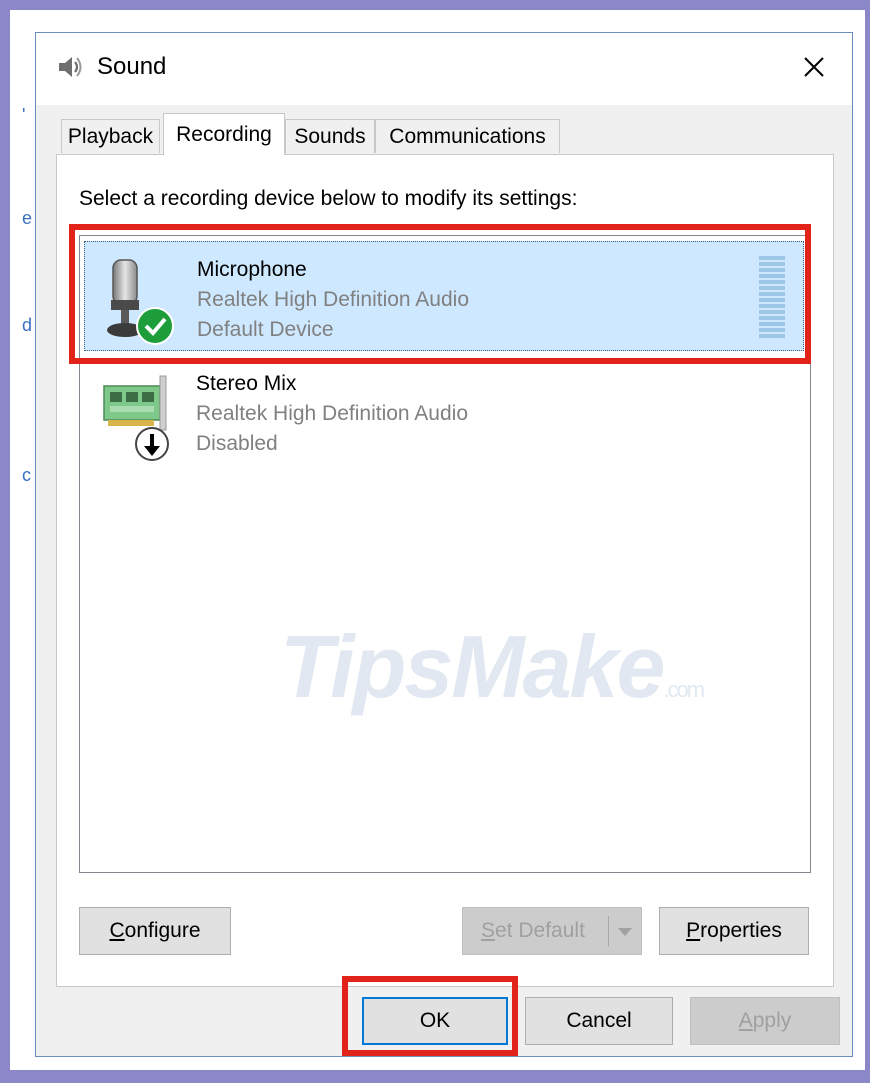  What do you see at coordinates (27, 325) in the screenshot?
I see `background-fragment: d` at bounding box center [27, 325].